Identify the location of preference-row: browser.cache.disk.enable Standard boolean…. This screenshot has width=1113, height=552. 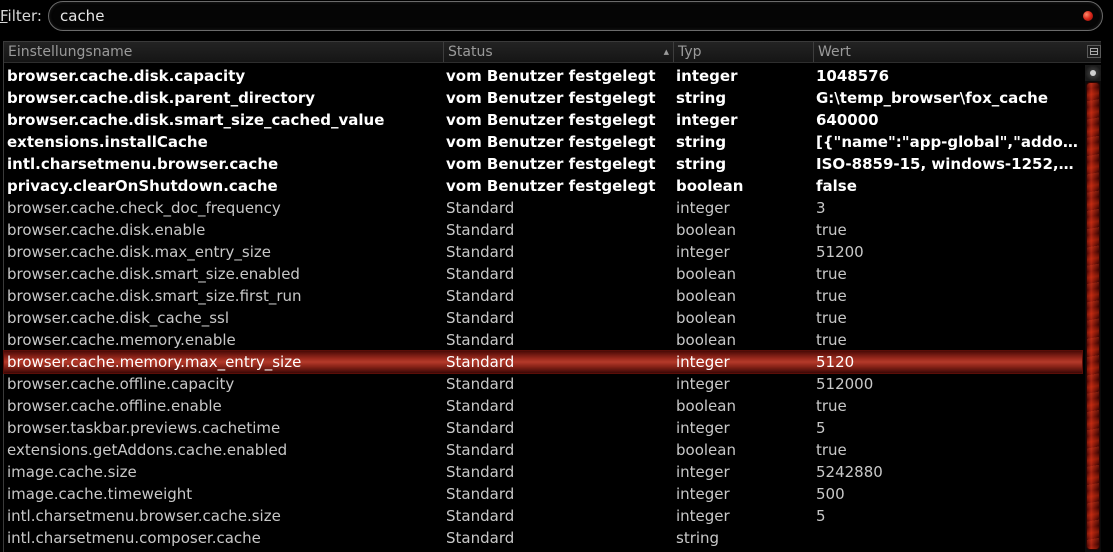
(543, 230).